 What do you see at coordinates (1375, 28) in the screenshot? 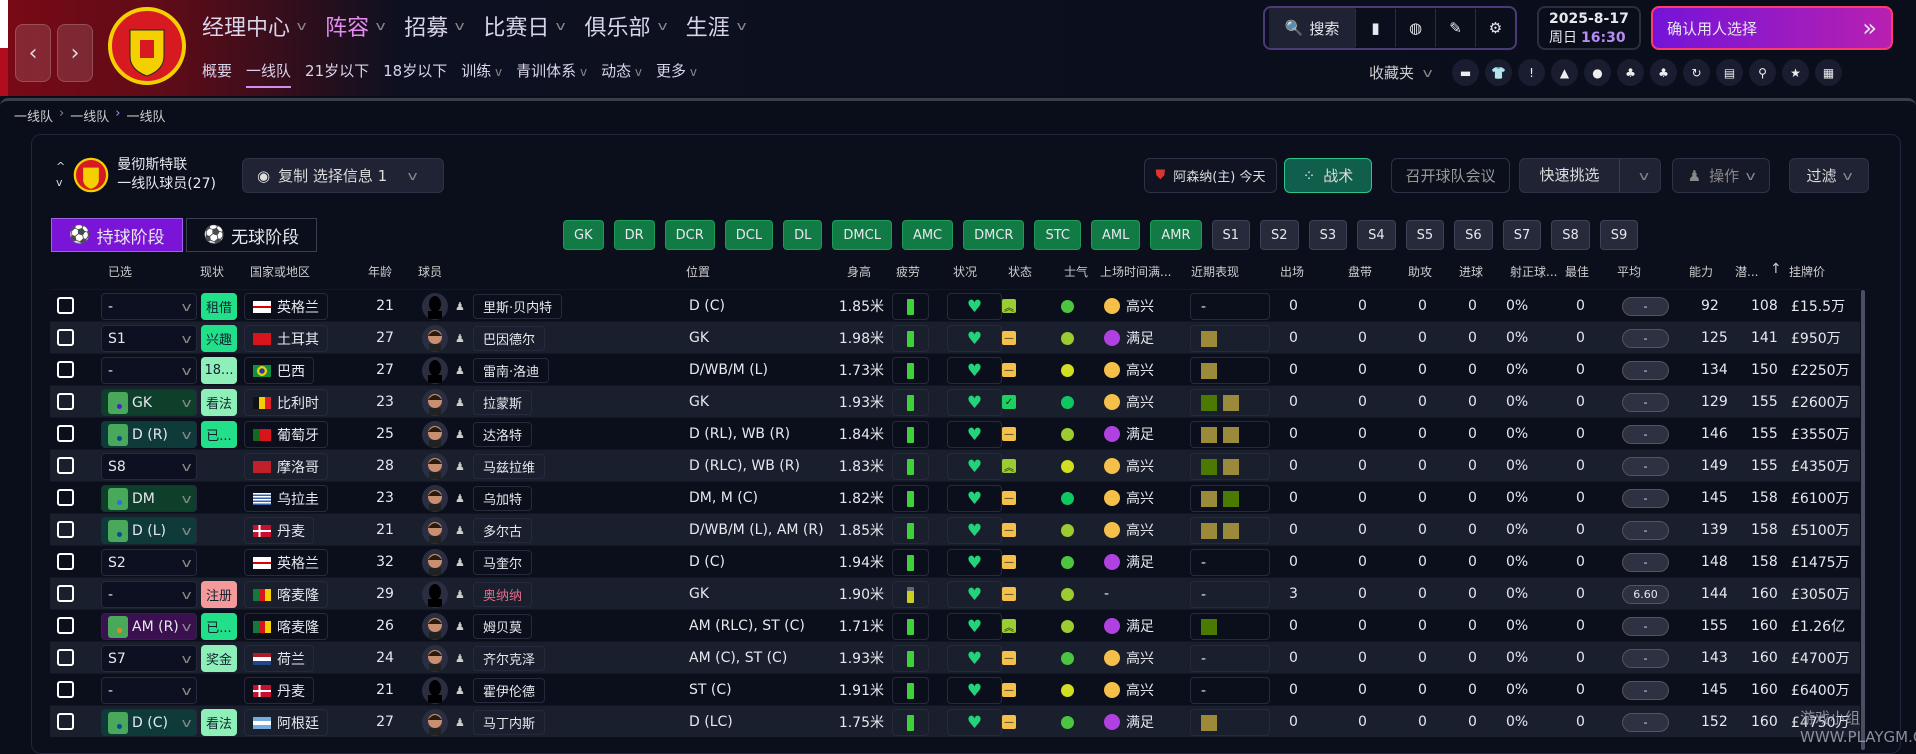
I see `bookmark-icon: ▮` at bounding box center [1375, 28].